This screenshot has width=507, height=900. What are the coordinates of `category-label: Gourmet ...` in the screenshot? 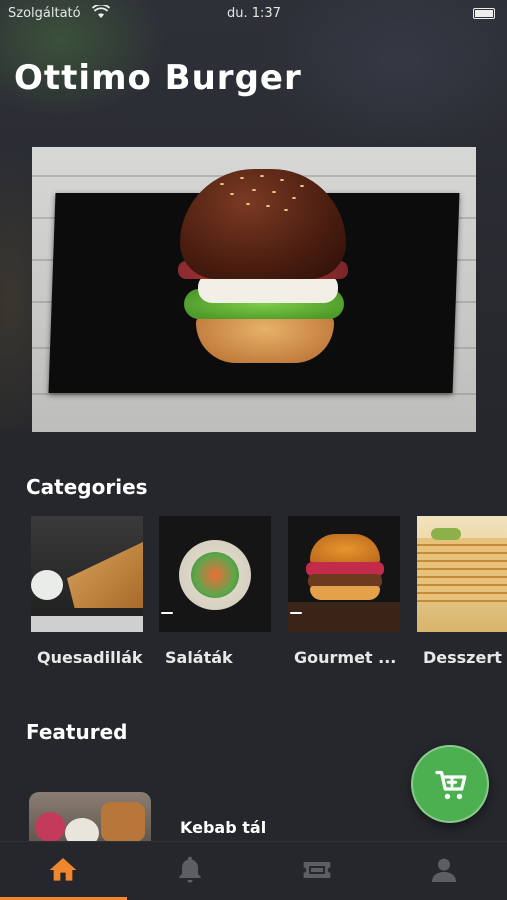 It's located at (345, 657).